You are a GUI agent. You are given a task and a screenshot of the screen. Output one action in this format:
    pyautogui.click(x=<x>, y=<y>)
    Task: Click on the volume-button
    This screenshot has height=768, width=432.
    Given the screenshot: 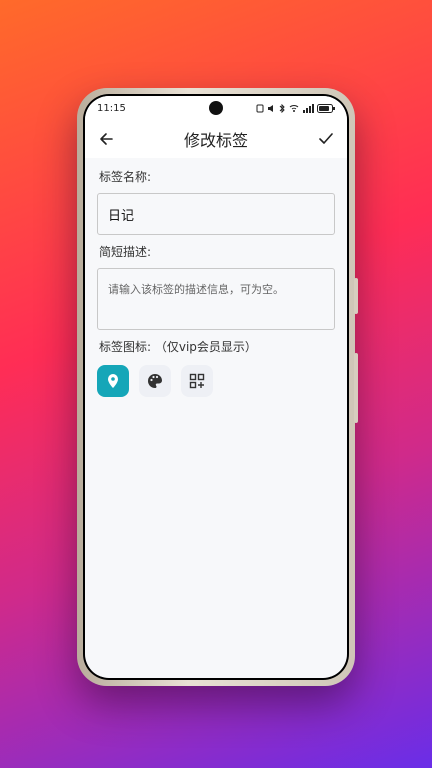 What is the action you would take?
    pyautogui.click(x=356, y=296)
    